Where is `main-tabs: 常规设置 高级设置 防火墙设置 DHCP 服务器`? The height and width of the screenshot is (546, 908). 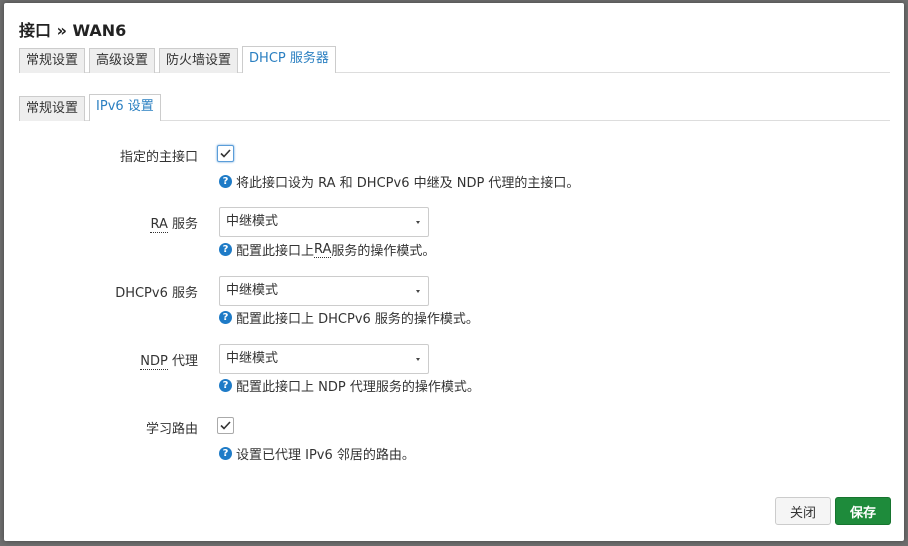 main-tabs: 常规设置 高级设置 防火墙设置 DHCP 服务器 is located at coordinates (454, 59).